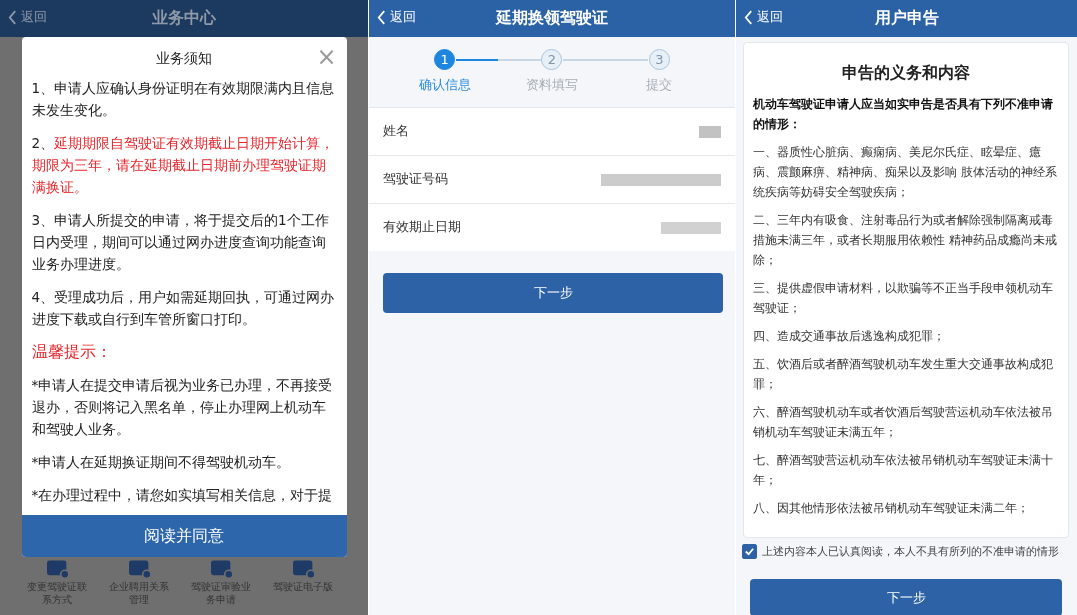 This screenshot has width=1077, height=615. What do you see at coordinates (906, 18) in the screenshot?
I see `screen-title: 用户申告` at bounding box center [906, 18].